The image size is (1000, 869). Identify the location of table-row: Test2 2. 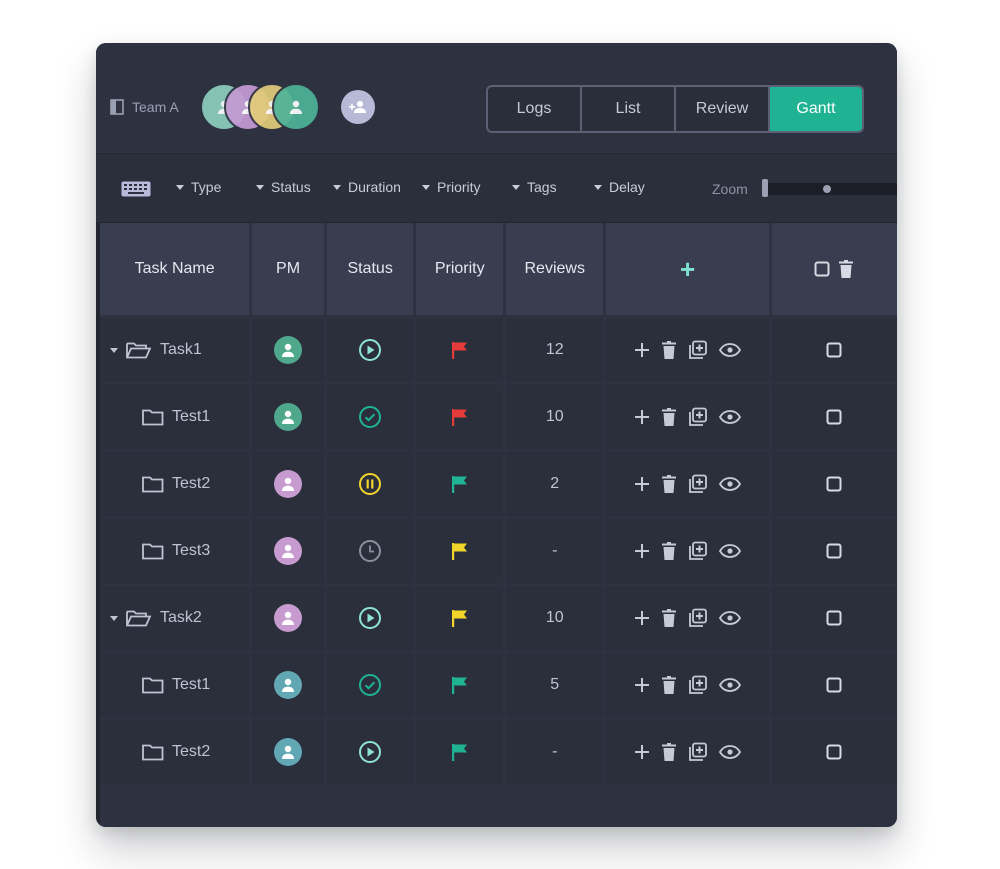
(498, 485).